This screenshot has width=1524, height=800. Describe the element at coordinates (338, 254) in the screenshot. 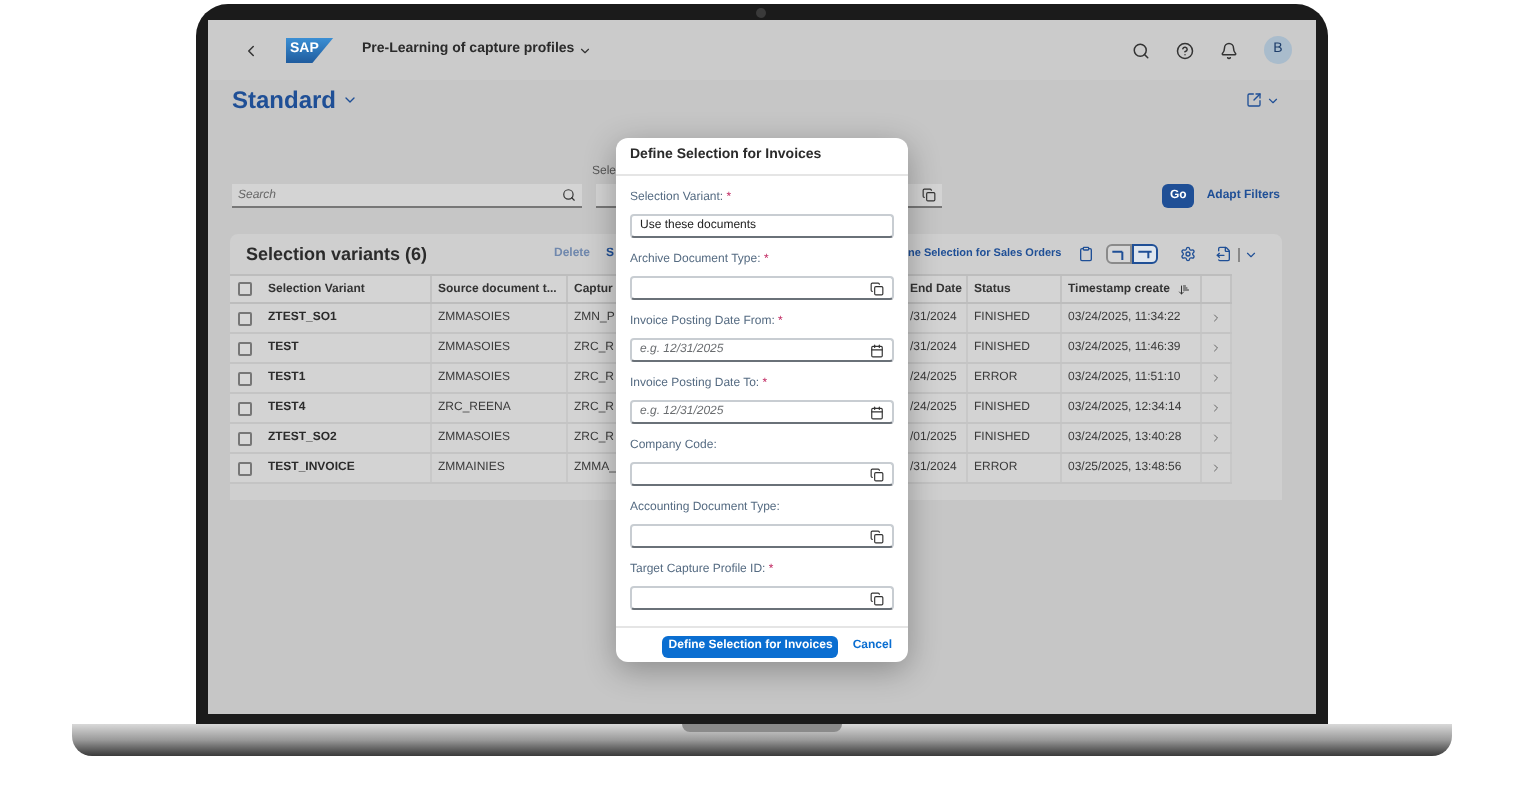

I see `table-title: Selection variants (6)` at that location.